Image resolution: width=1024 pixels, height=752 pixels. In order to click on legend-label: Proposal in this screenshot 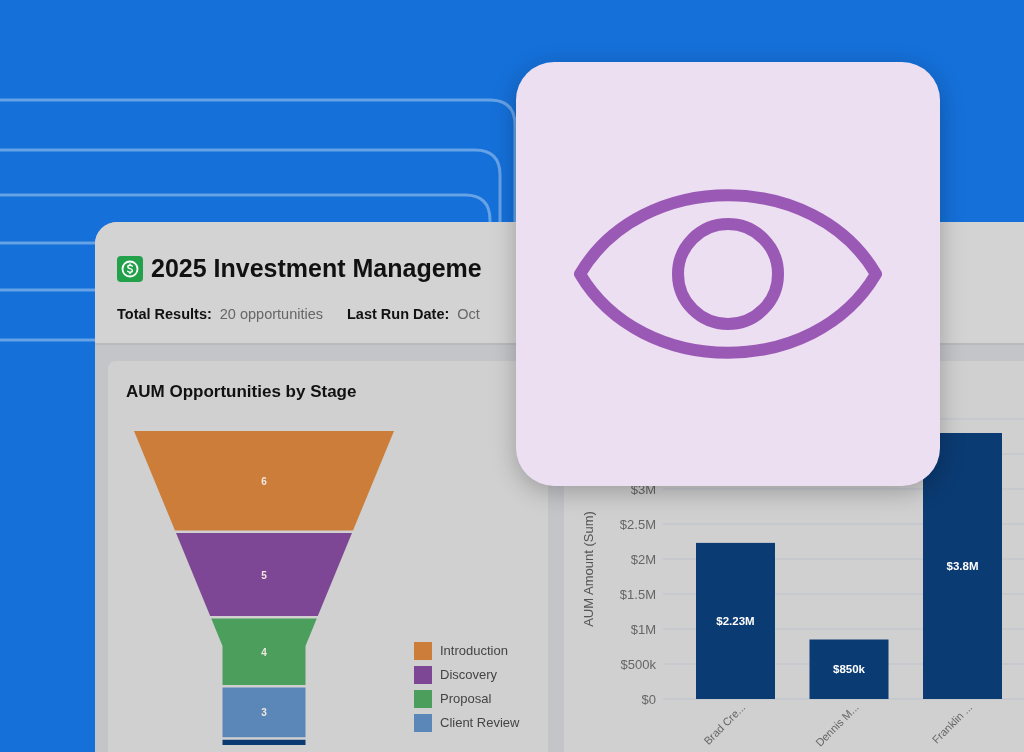, I will do `click(466, 698)`.